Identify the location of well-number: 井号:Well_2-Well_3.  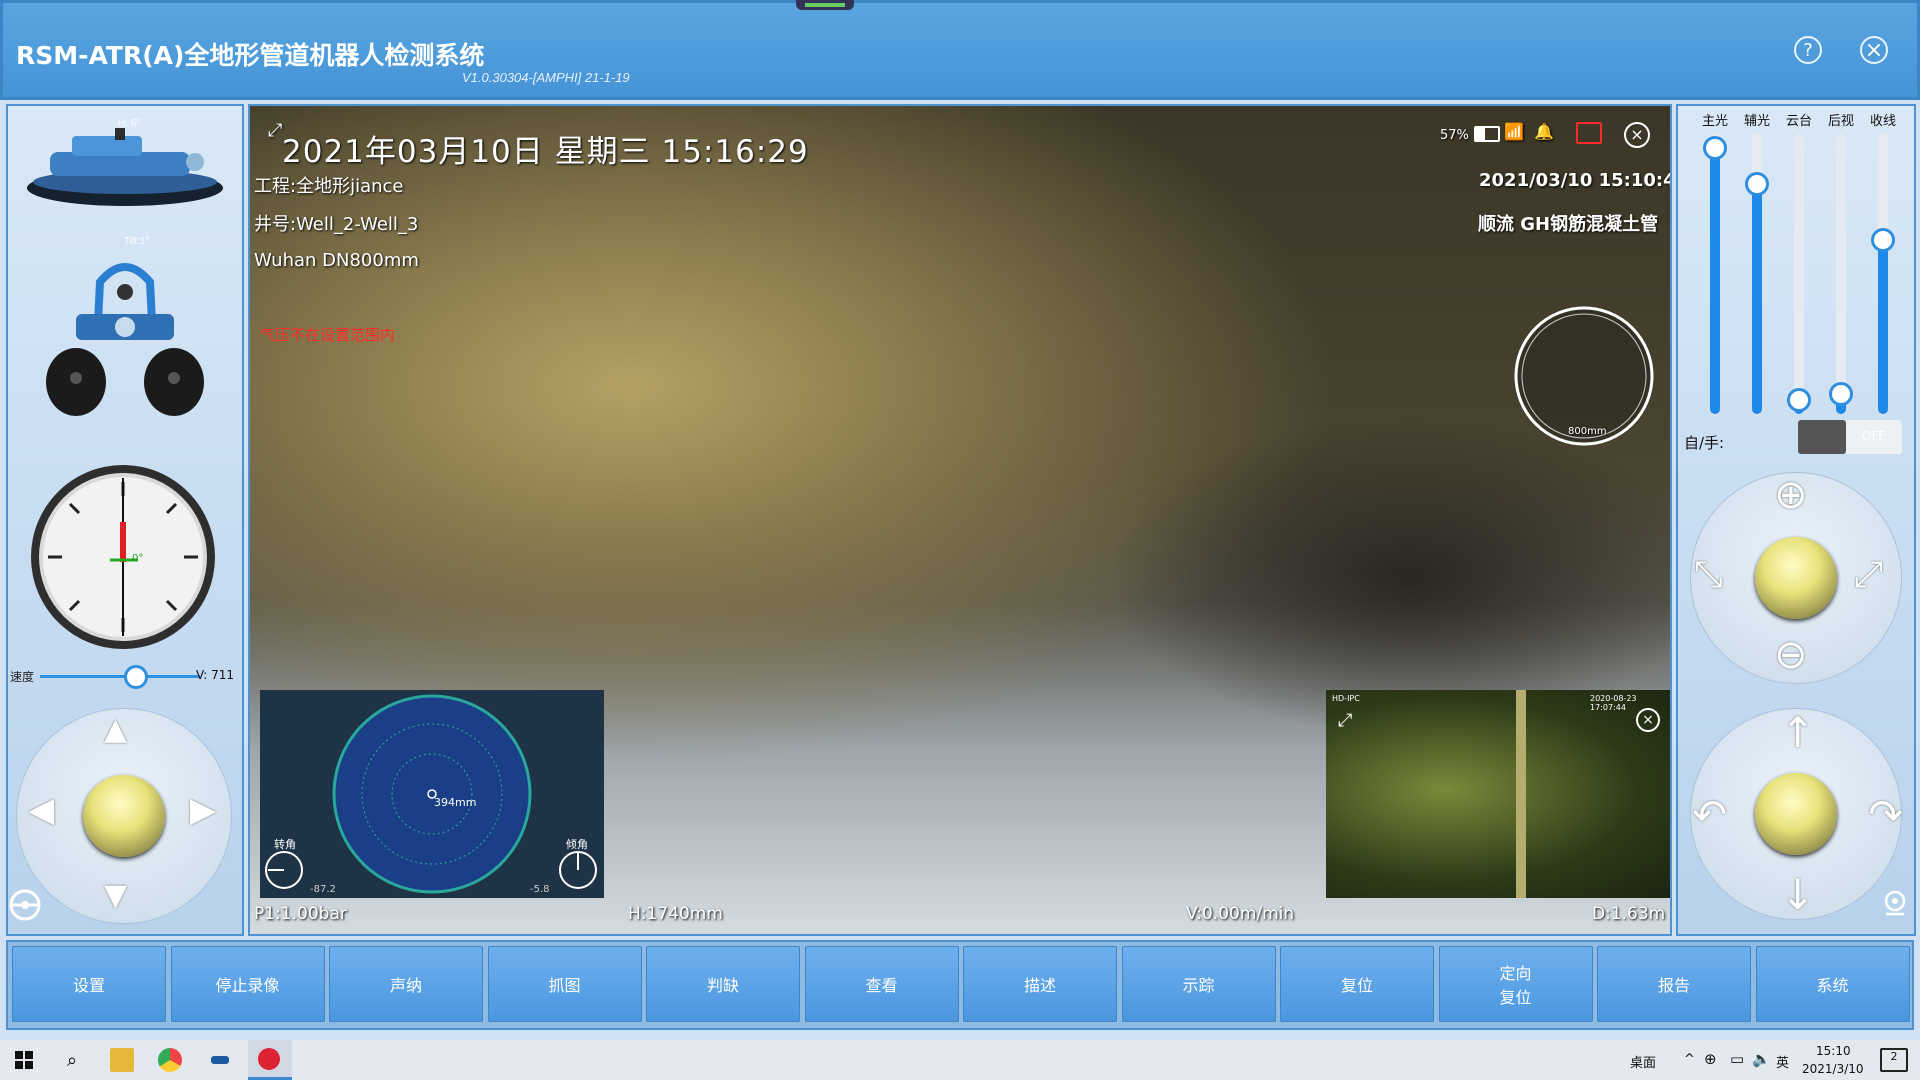
(336, 224).